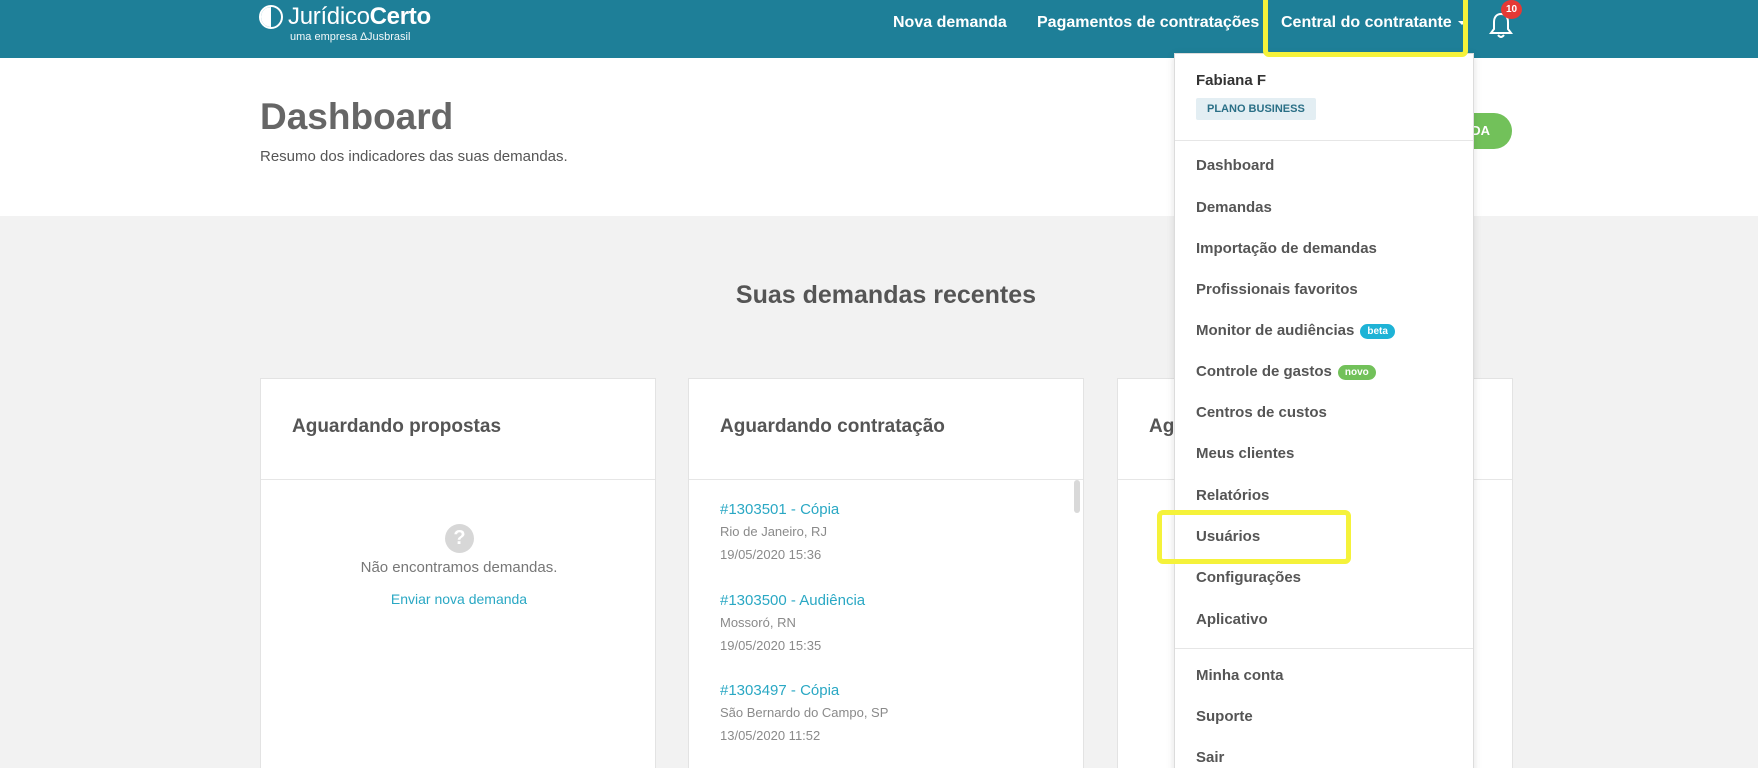 Image resolution: width=1758 pixels, height=768 pixels. What do you see at coordinates (350, 37) in the screenshot?
I see `brand-subtitle: uma empresa ∆Jusbrasil` at bounding box center [350, 37].